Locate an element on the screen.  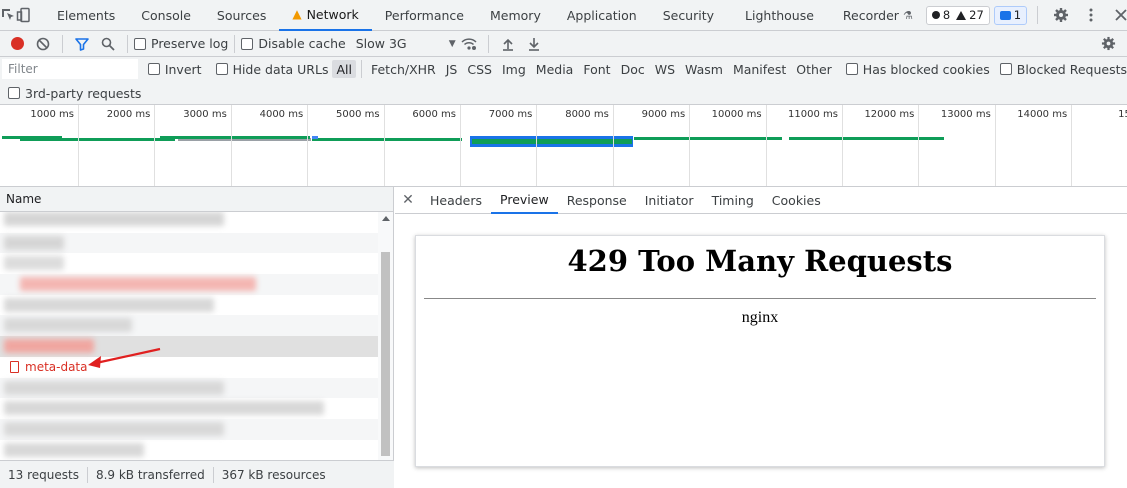
scrollbar-thumb is located at coordinates (385, 354).